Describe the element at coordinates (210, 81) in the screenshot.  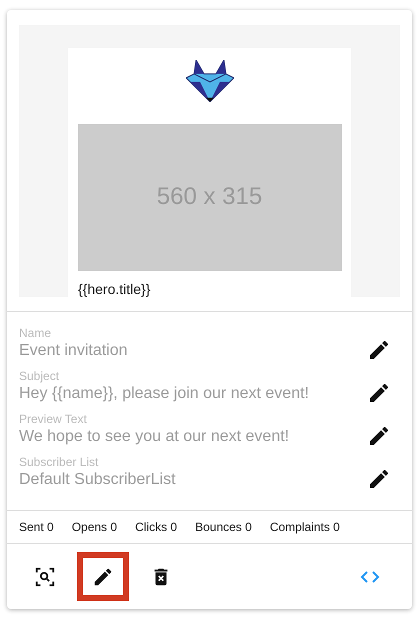
I see `fox-logo-icon` at that location.